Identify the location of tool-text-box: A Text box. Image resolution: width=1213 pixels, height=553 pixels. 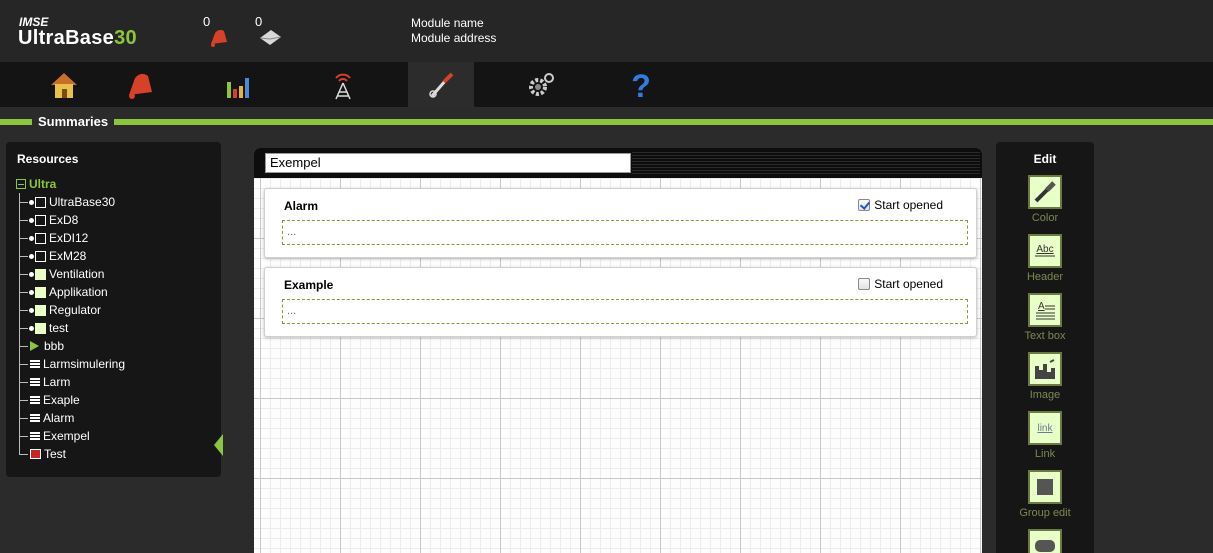
(1045, 317).